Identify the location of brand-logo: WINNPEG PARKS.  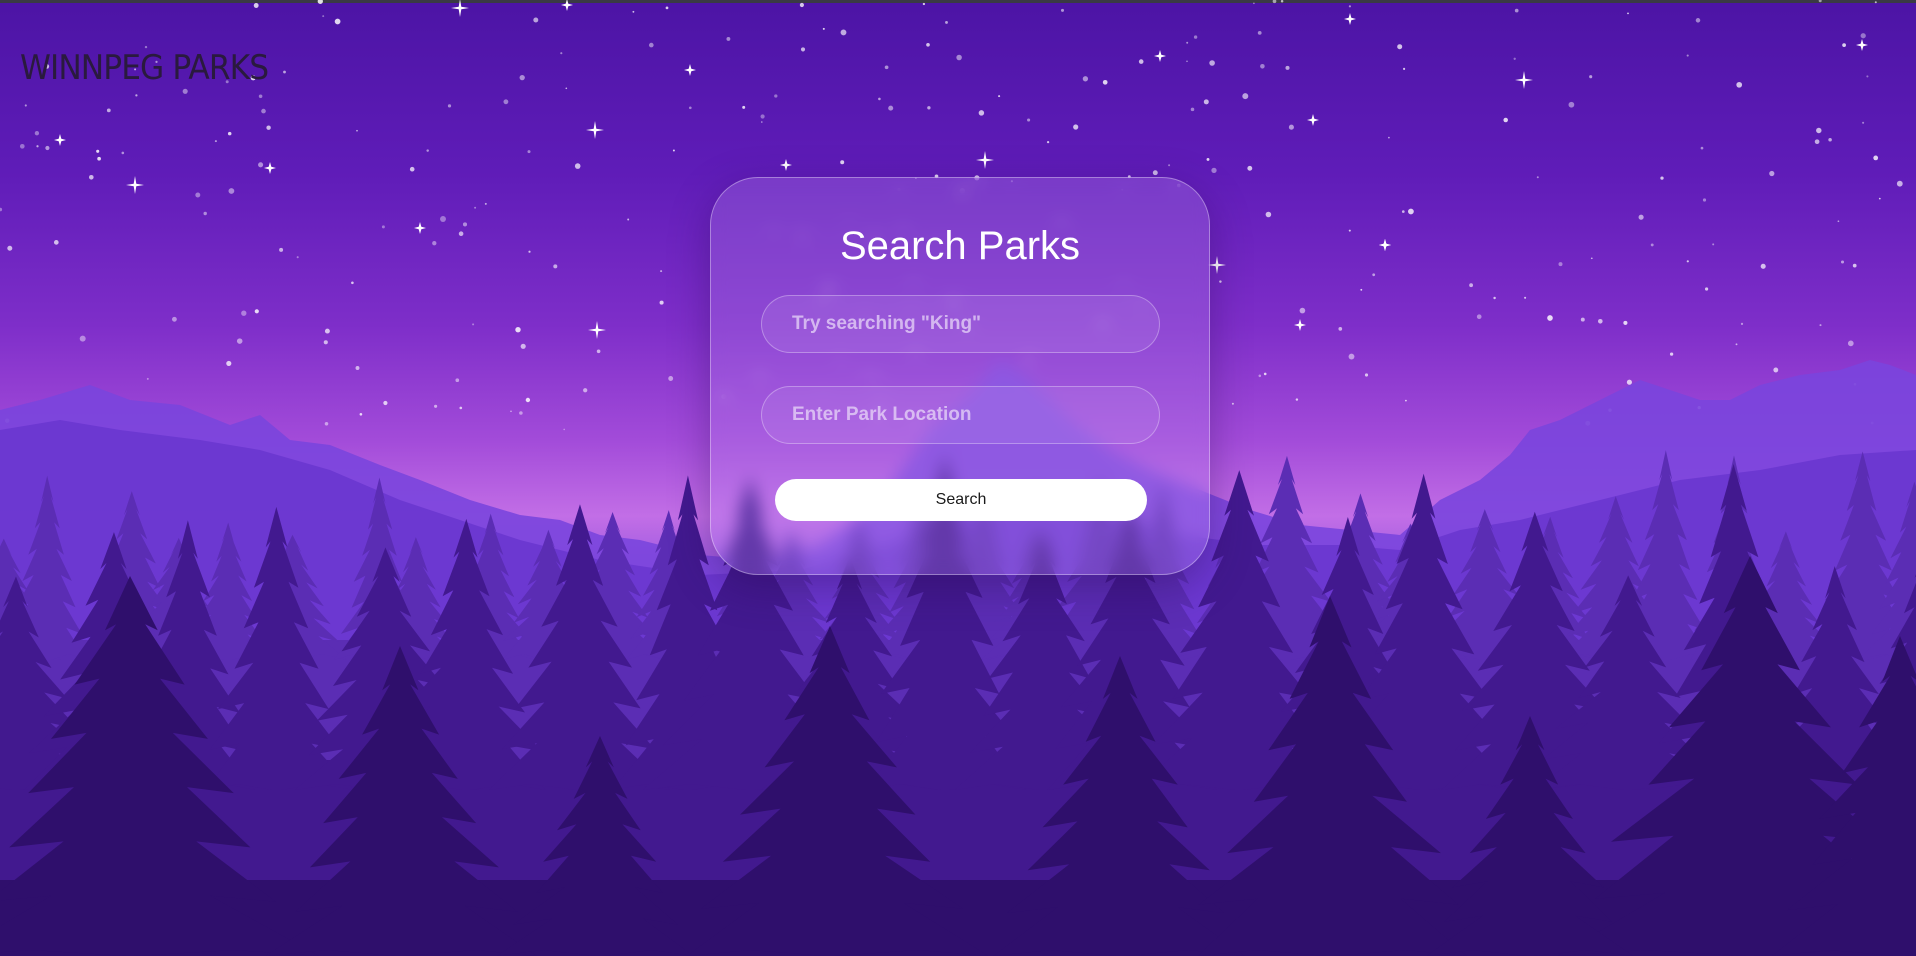
(144, 68).